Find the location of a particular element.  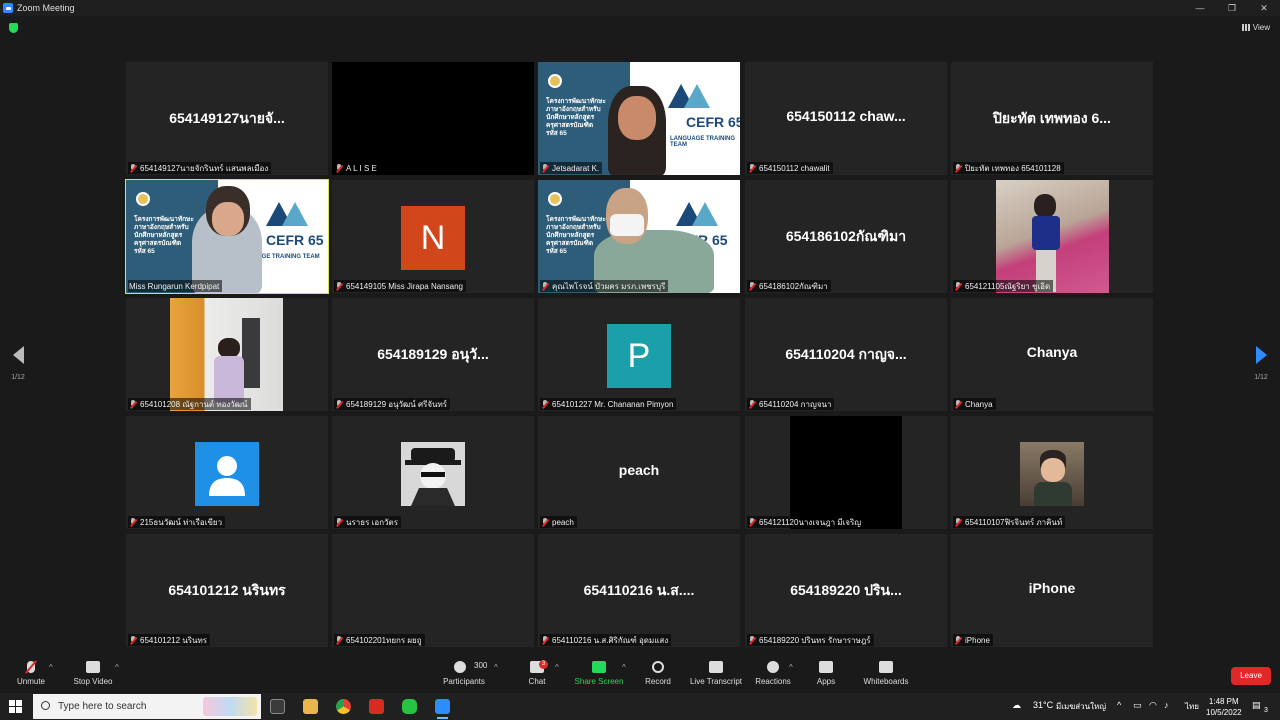

participant-name-label: 654150112 chawalit is located at coordinates (790, 168).